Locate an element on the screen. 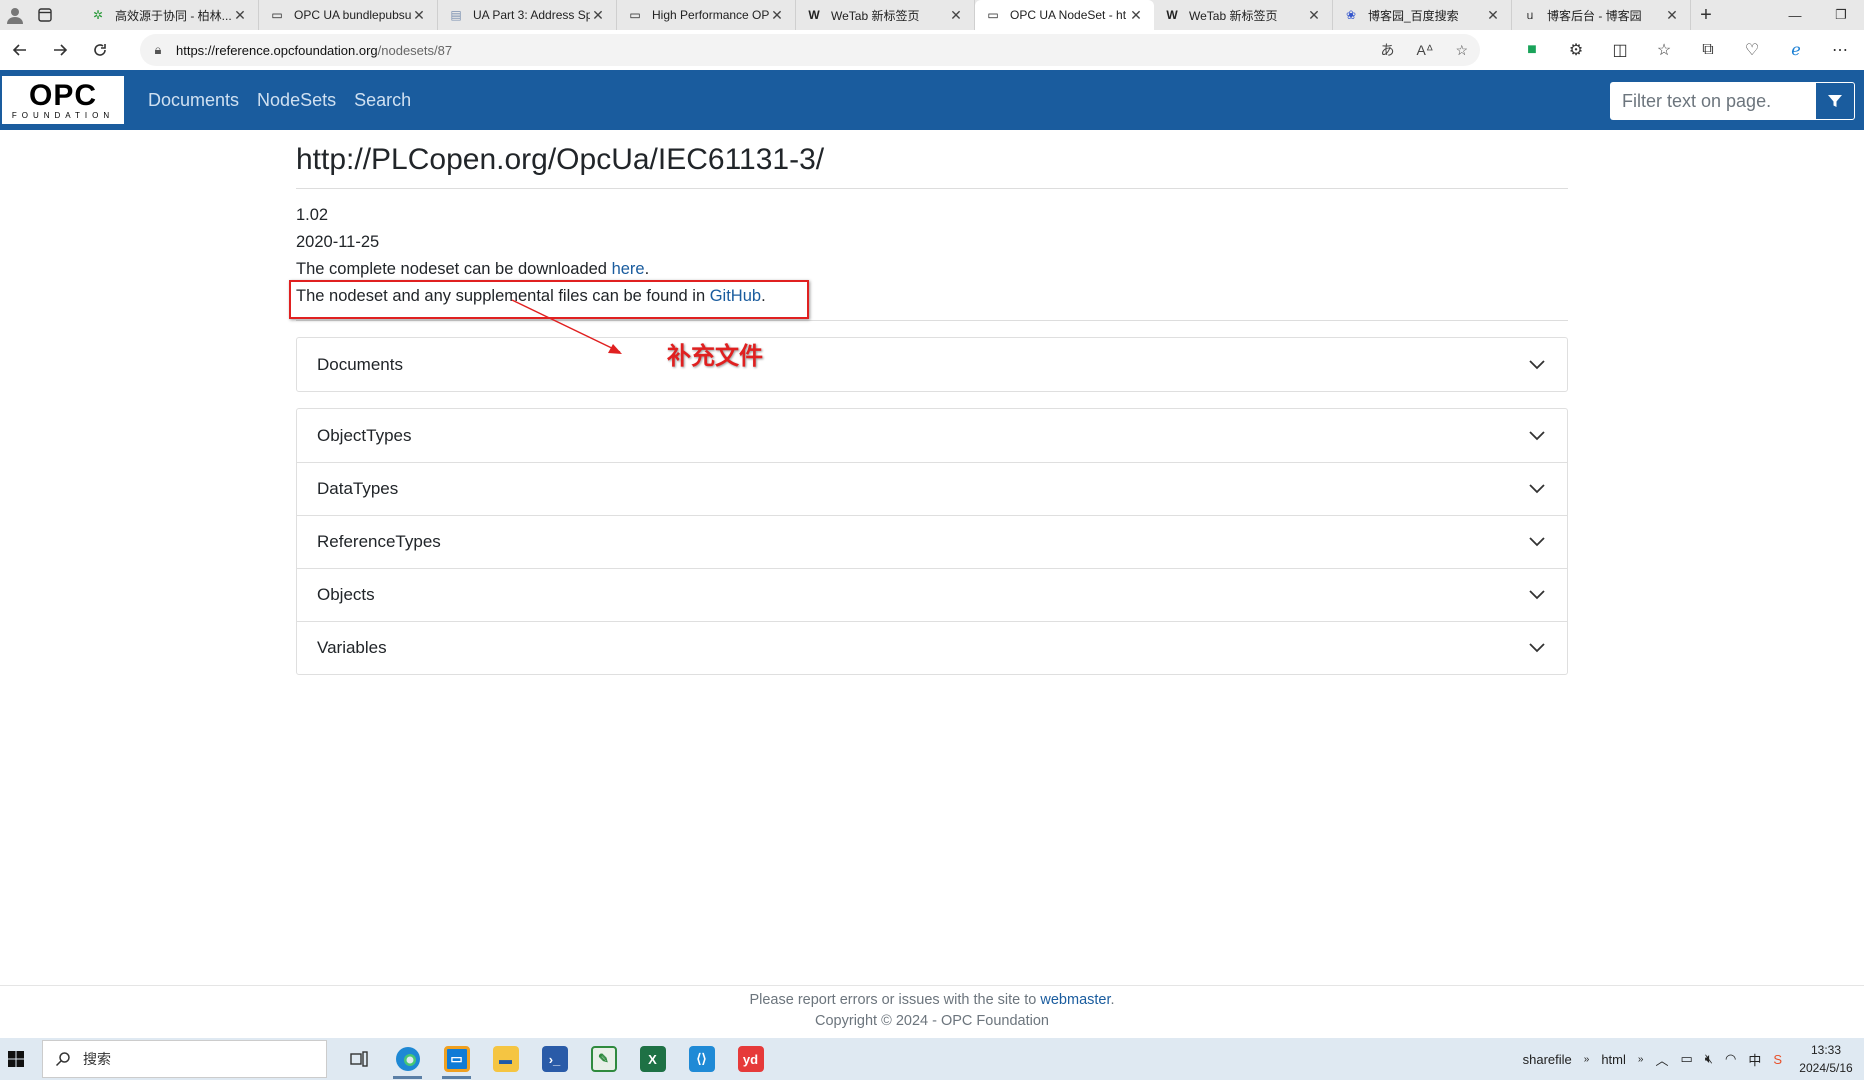 The image size is (1864, 1080). favorite-star-icon: ☆ is located at coordinates (1461, 50).